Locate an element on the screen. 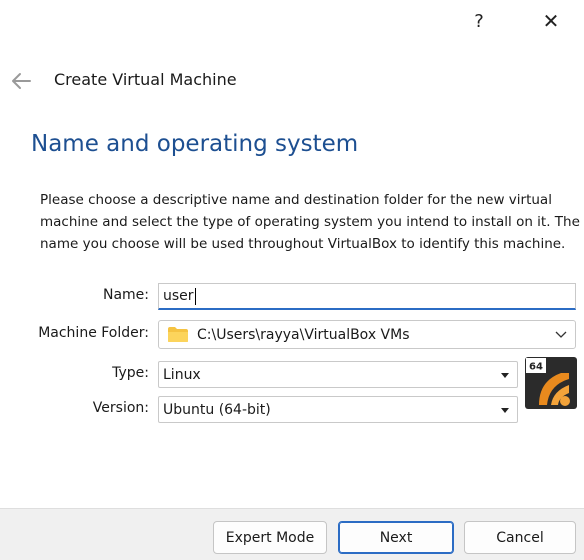 This screenshot has width=584, height=560. text-caret is located at coordinates (195, 296).